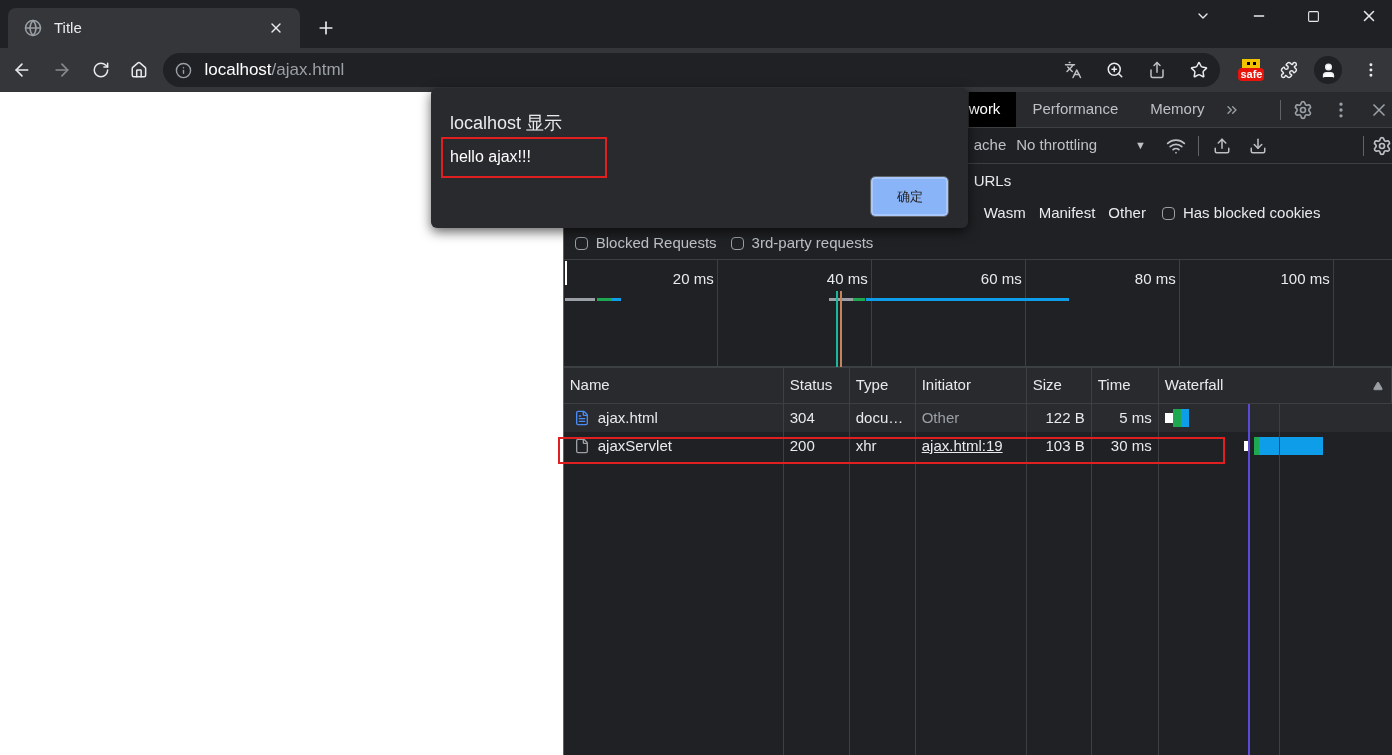 The height and width of the screenshot is (755, 1392). What do you see at coordinates (692, 70) in the screenshot?
I see `address-bar: localhost/ajax.html` at bounding box center [692, 70].